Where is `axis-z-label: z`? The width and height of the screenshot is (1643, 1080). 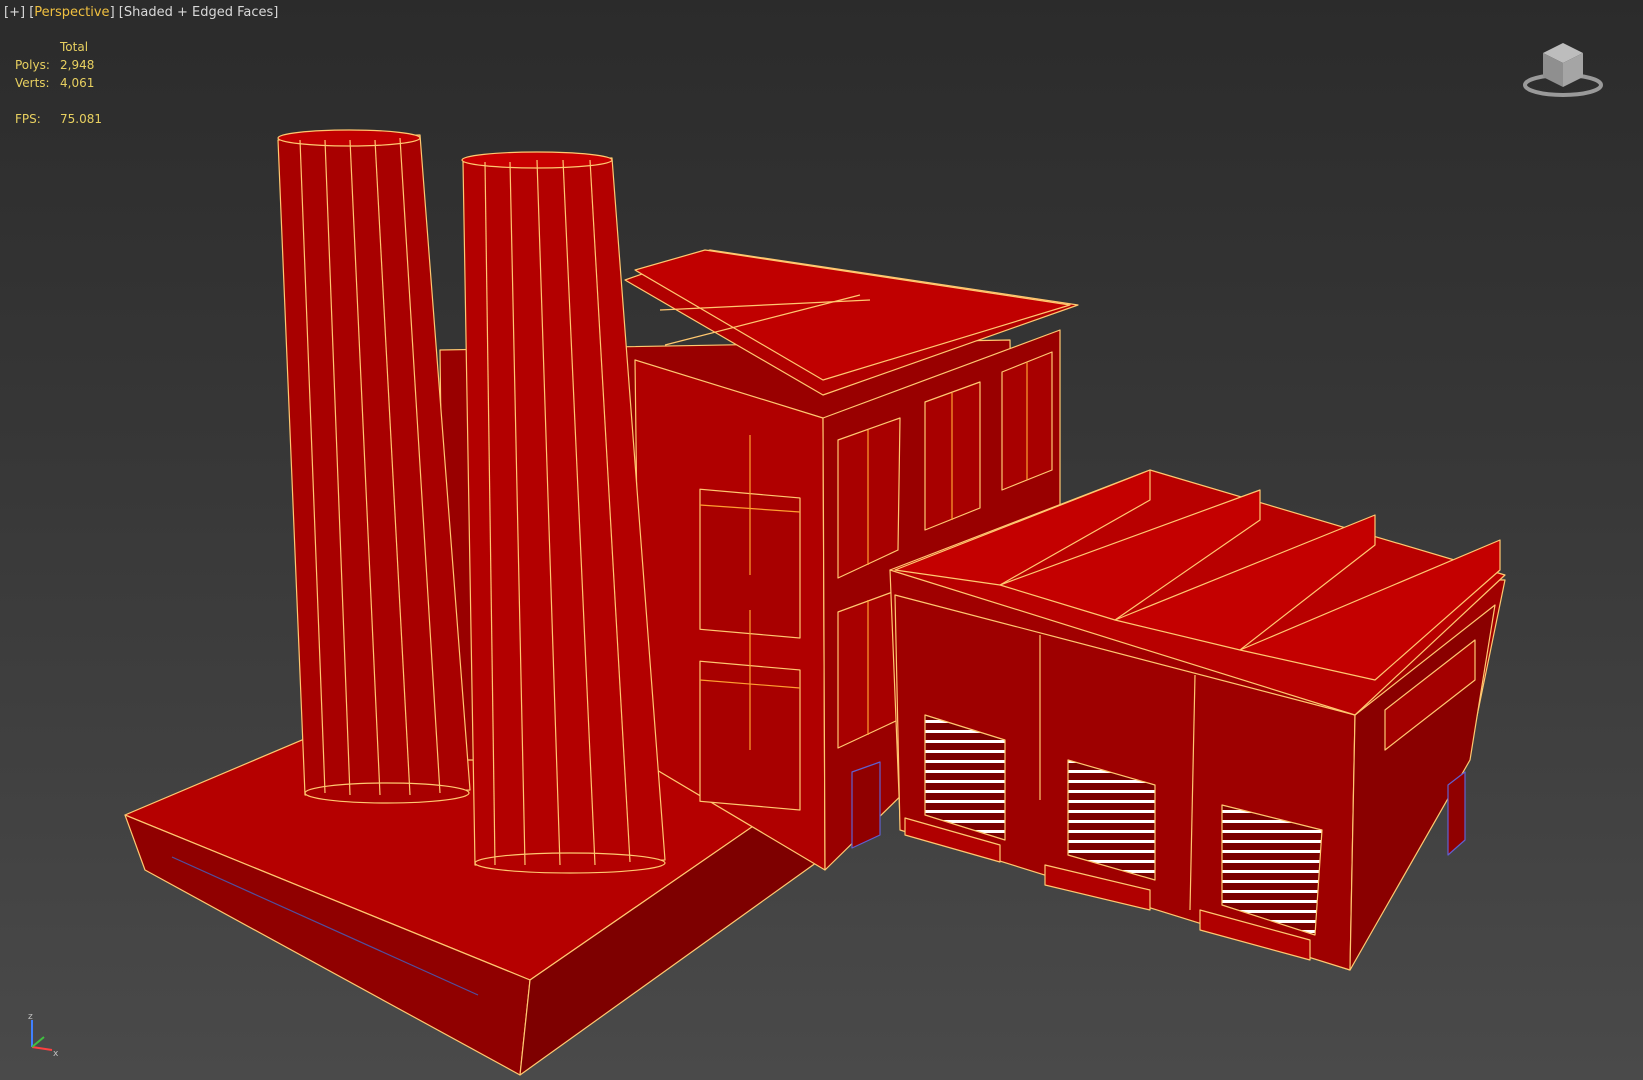
axis-z-label: z is located at coordinates (30, 1017).